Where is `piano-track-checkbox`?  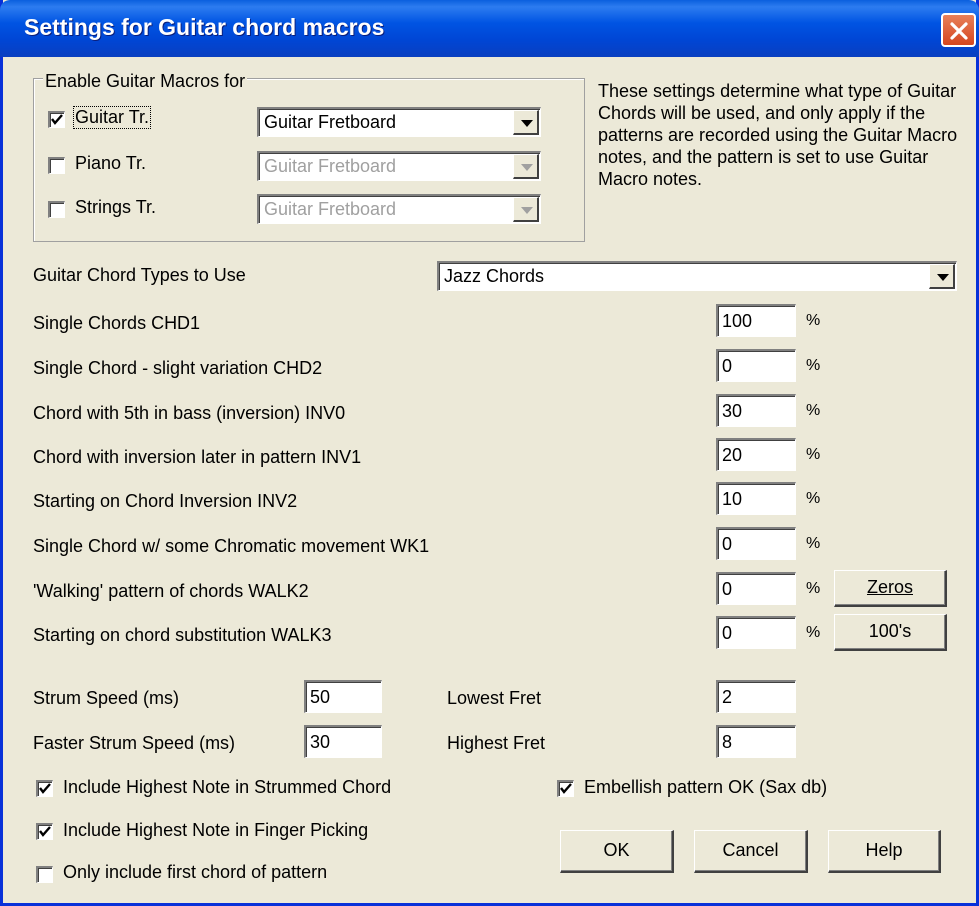 piano-track-checkbox is located at coordinates (56, 165).